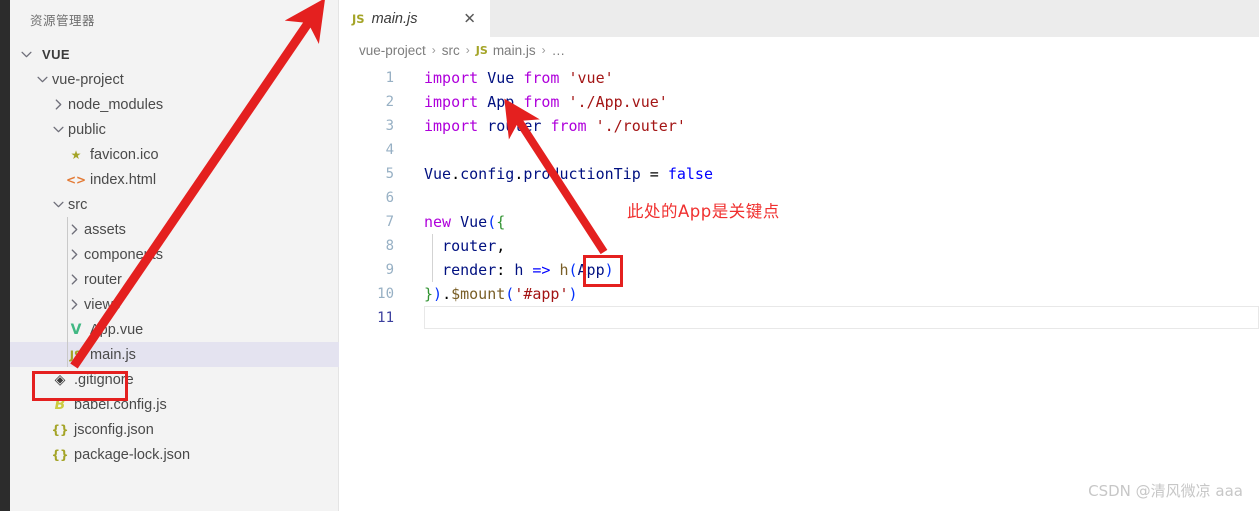  Describe the element at coordinates (389, 174) in the screenshot. I see `line-number: 5` at that location.